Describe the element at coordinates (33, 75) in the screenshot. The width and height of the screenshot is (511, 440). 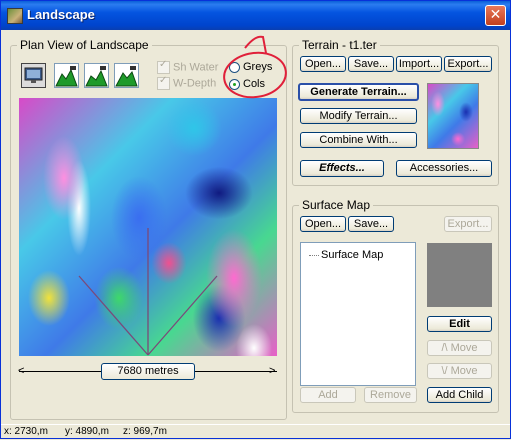
I see `monitor-view-icon` at that location.